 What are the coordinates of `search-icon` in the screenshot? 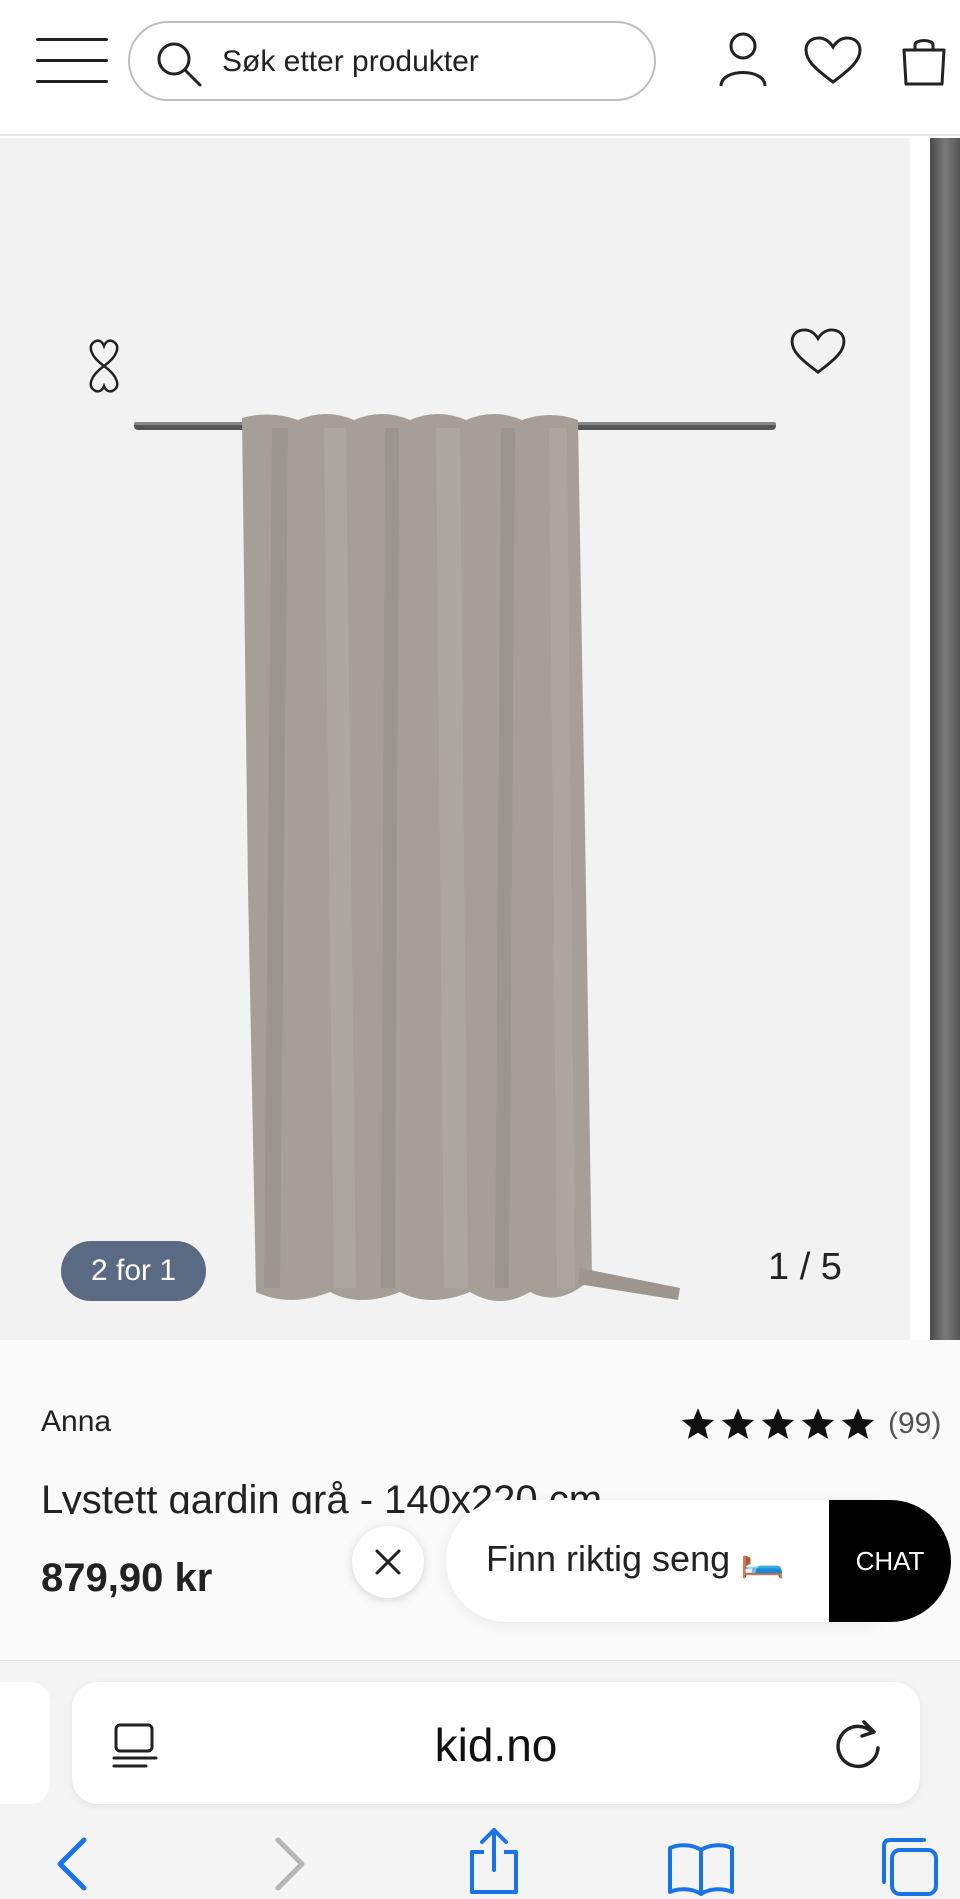 It's located at (179, 64).